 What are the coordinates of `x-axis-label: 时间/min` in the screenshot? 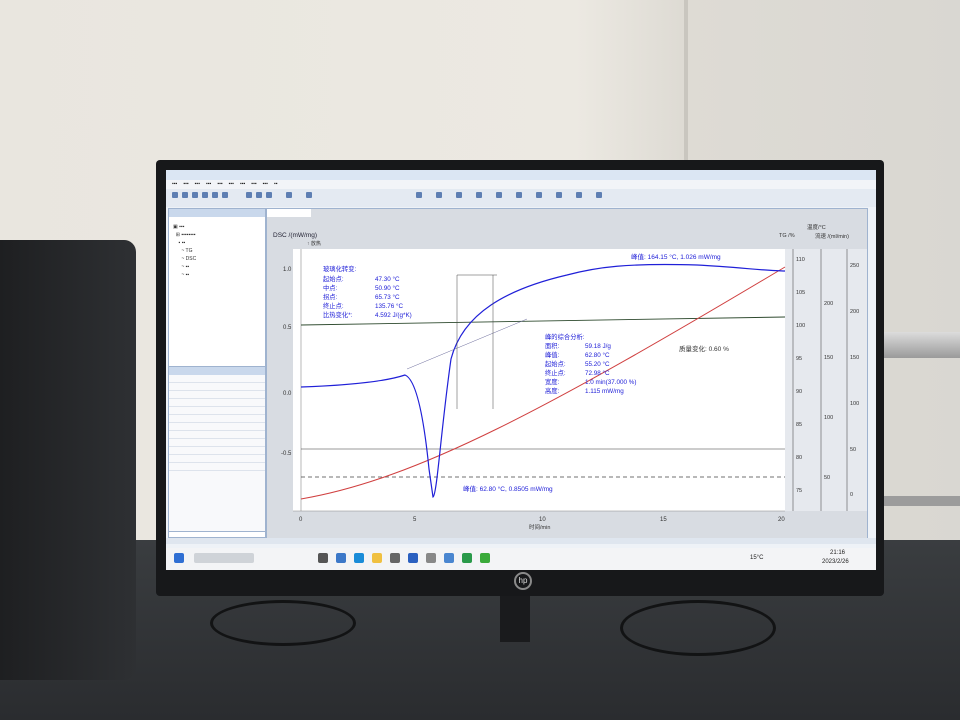 It's located at (539, 527).